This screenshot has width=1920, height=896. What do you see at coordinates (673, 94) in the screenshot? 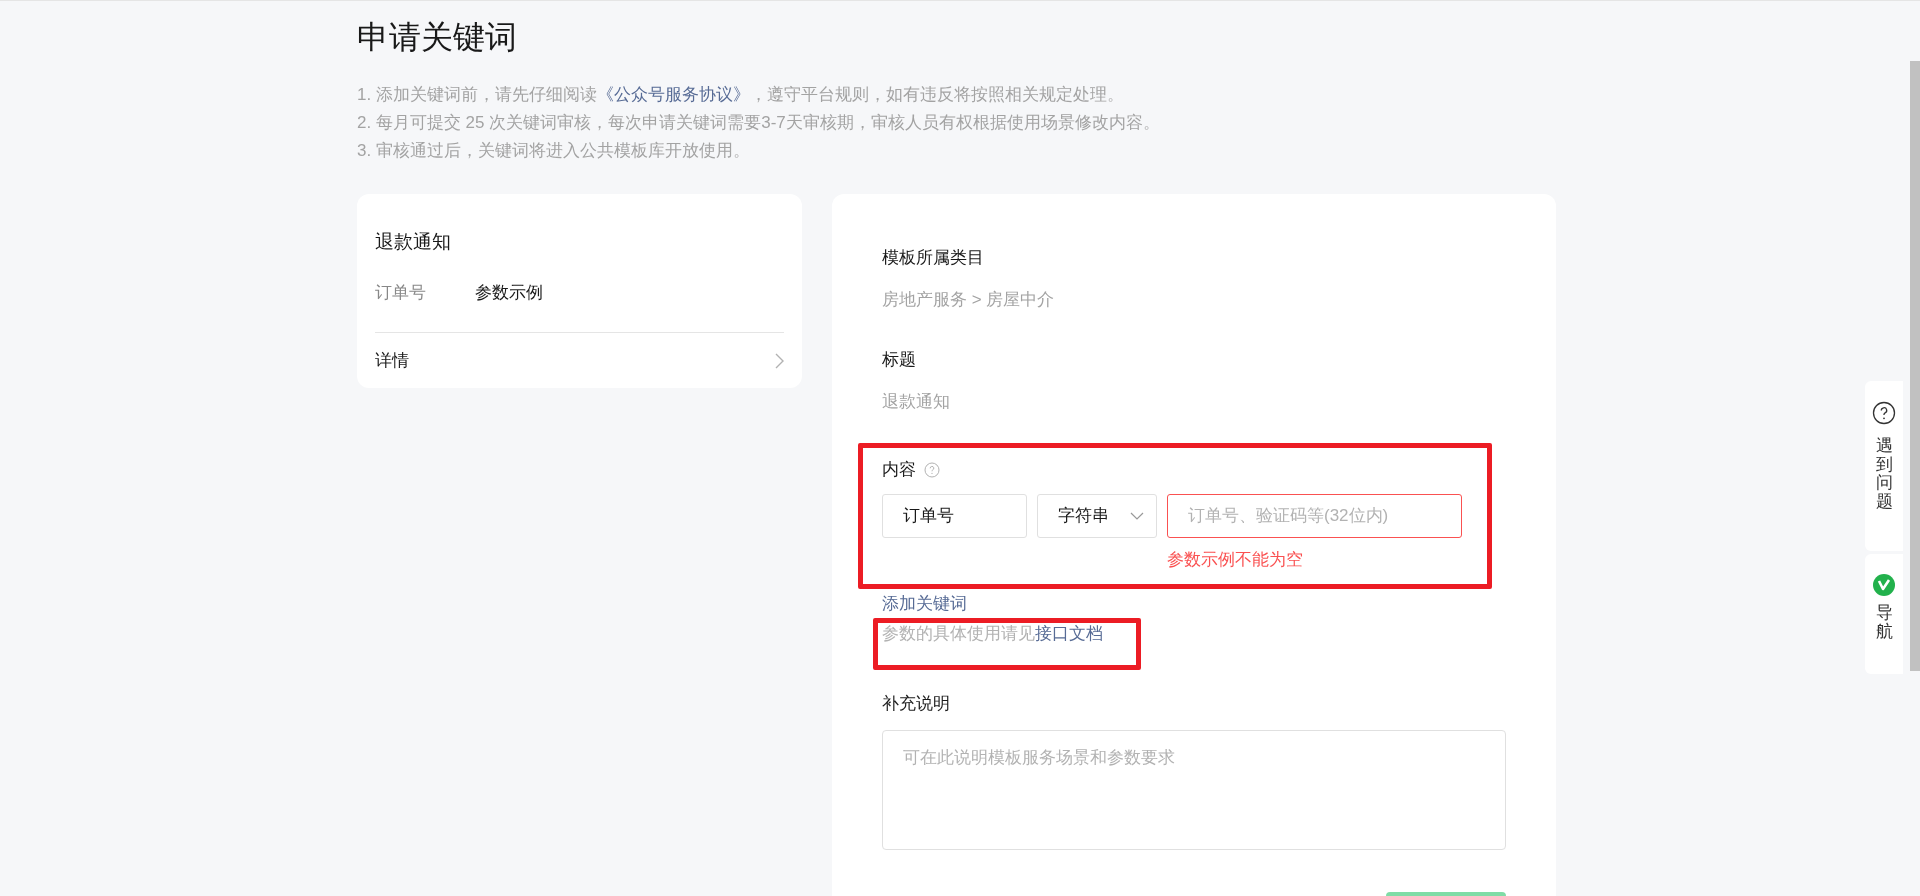
I see `agreement-link: 《公众号服务协议》` at bounding box center [673, 94].